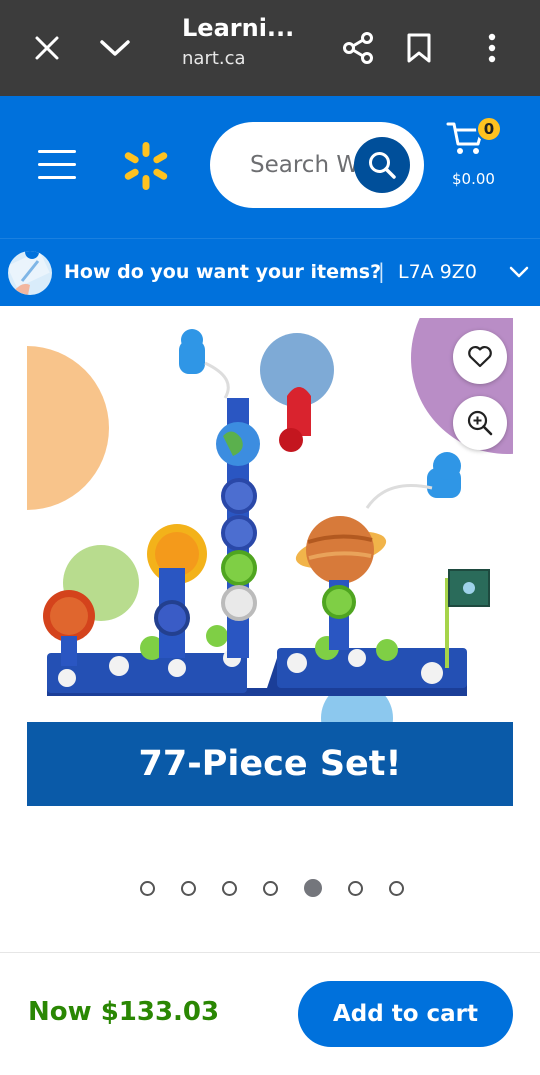 The width and height of the screenshot is (540, 1075). Describe the element at coordinates (146, 166) in the screenshot. I see `walmart-spark-logo` at that location.